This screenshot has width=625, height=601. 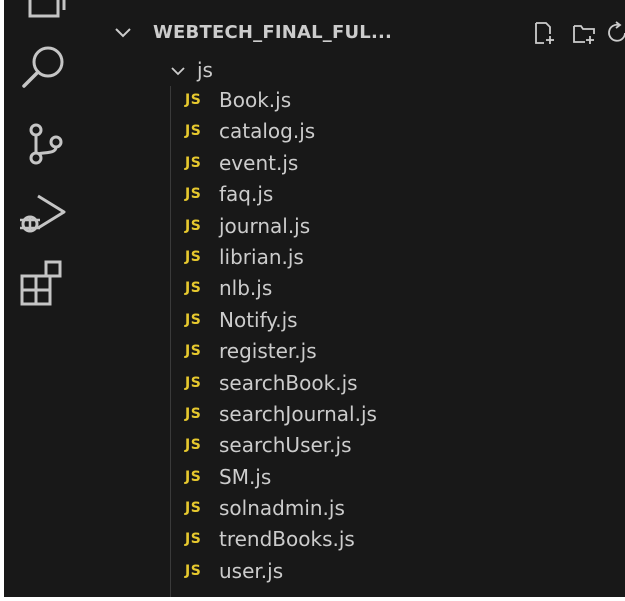 What do you see at coordinates (362, 102) in the screenshot?
I see `file-item-book-js: JS Book.js` at bounding box center [362, 102].